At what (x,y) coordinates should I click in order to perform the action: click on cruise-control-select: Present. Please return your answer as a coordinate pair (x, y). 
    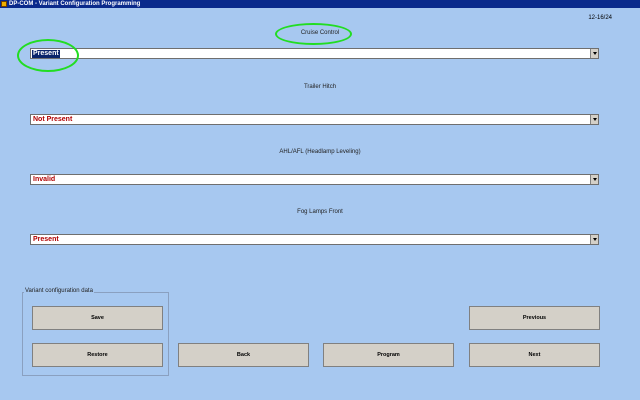
    Looking at the image, I should click on (314, 53).